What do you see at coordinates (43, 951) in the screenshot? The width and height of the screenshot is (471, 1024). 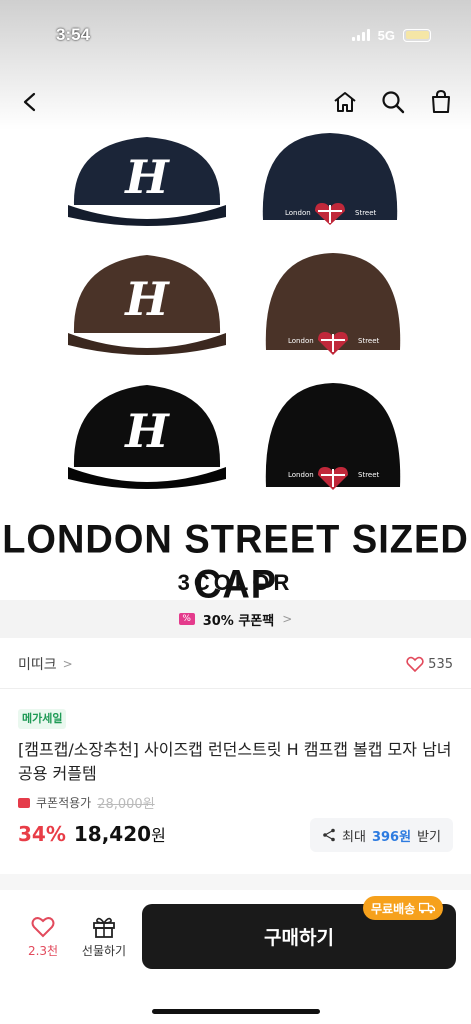 I see `wishlist-count: 2.3천` at bounding box center [43, 951].